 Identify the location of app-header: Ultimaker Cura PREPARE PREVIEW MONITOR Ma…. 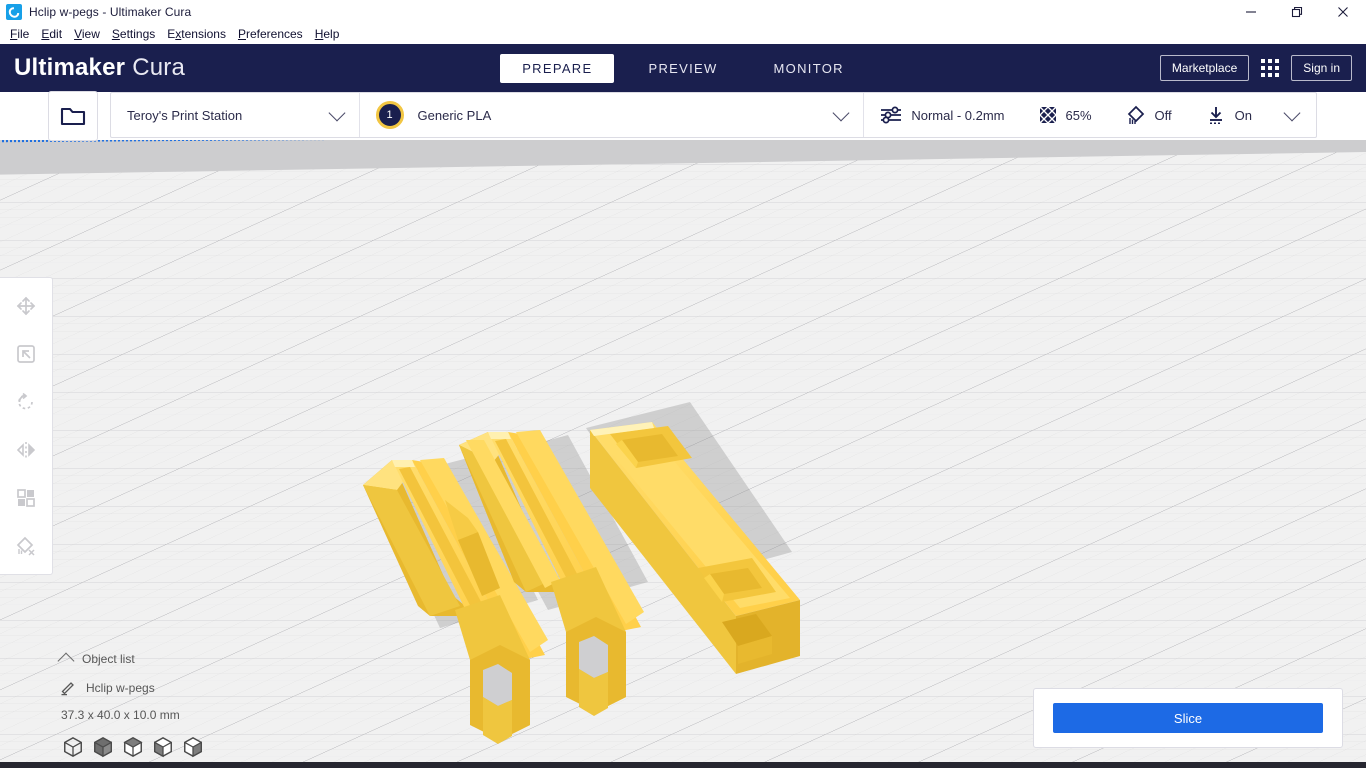
(683, 68).